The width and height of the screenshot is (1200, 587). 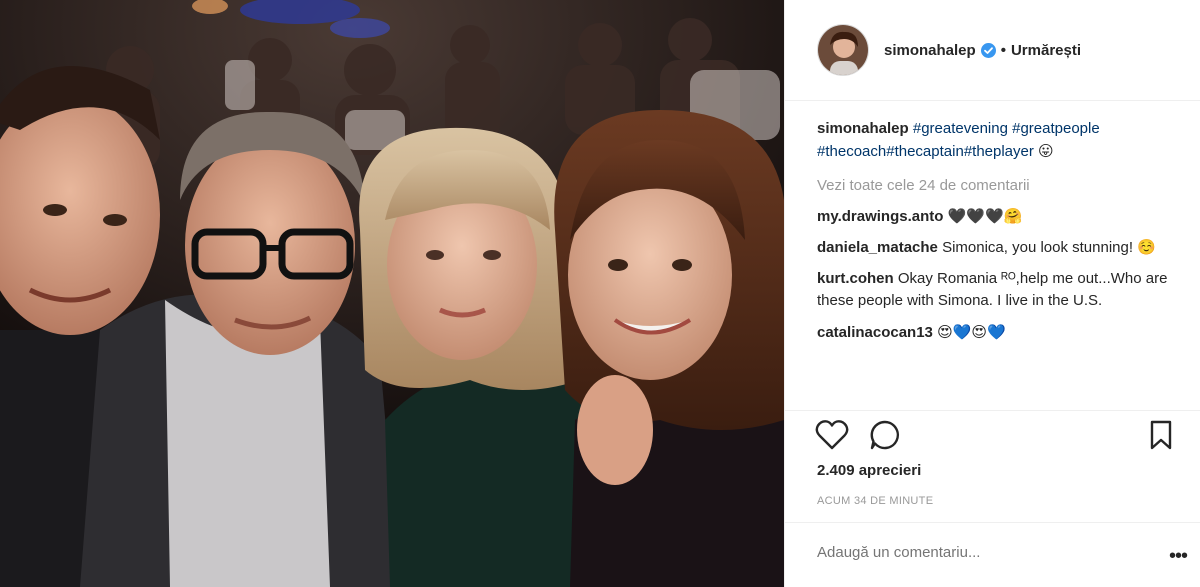 I want to click on add-comment-input, so click(x=977, y=552).